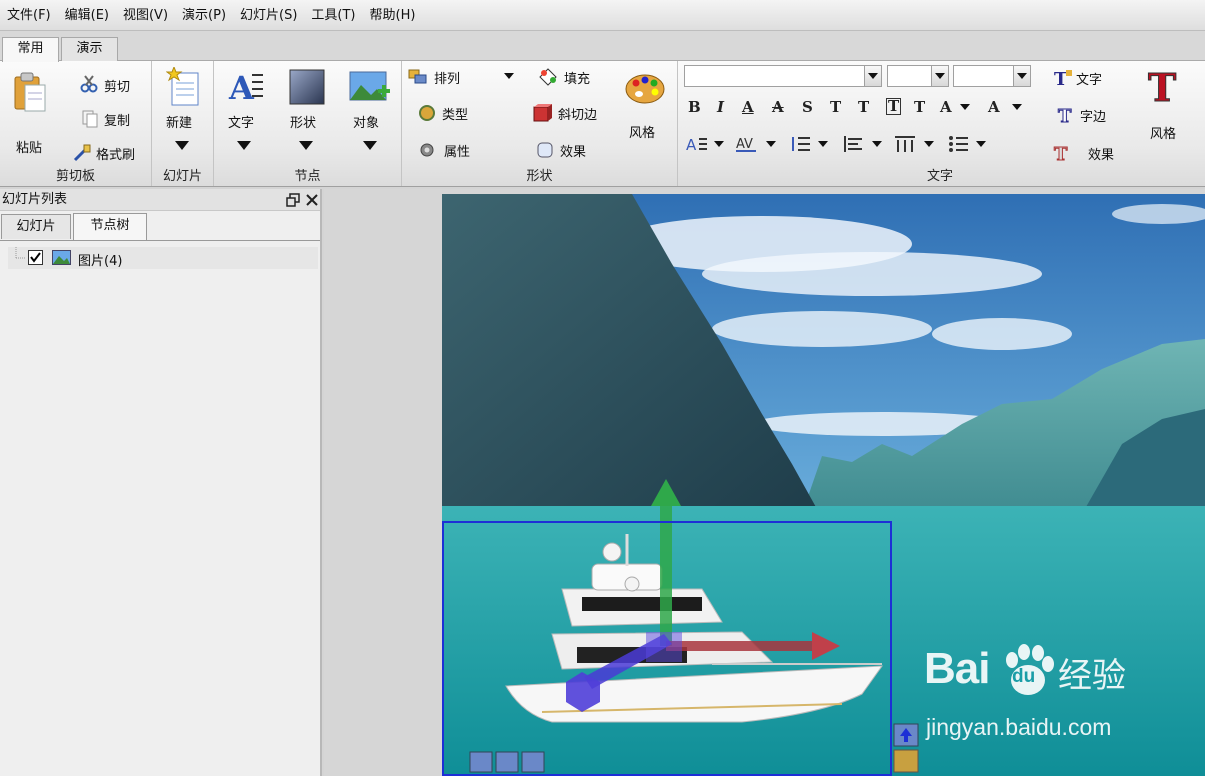 The image size is (1205, 776). What do you see at coordinates (981, 144) in the screenshot?
I see `bullet-list-dropdown-icon` at bounding box center [981, 144].